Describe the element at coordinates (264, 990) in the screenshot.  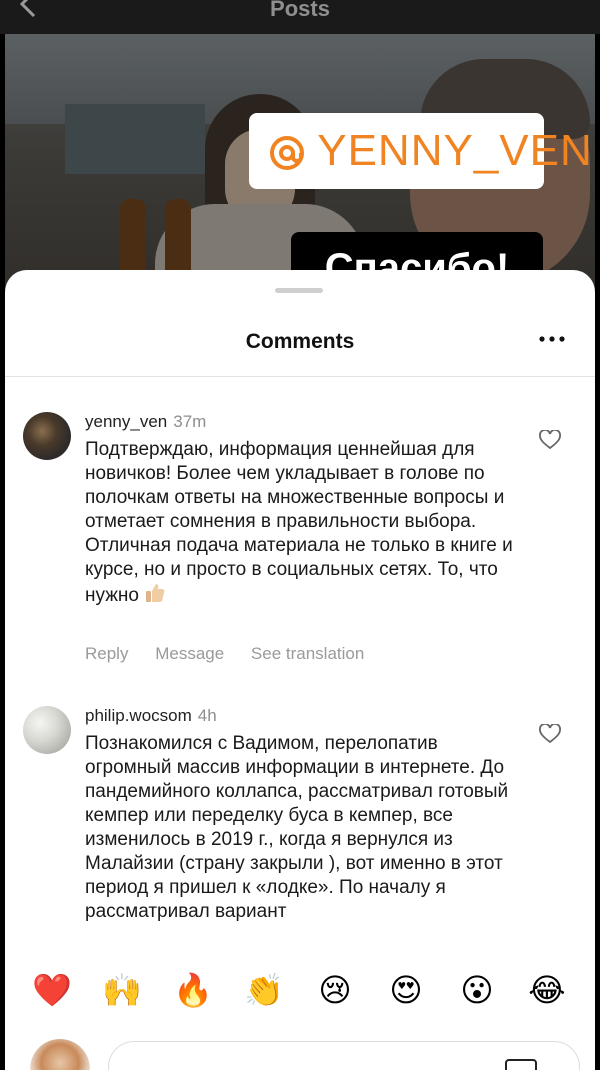
I see `emoji-clap: 👏` at that location.